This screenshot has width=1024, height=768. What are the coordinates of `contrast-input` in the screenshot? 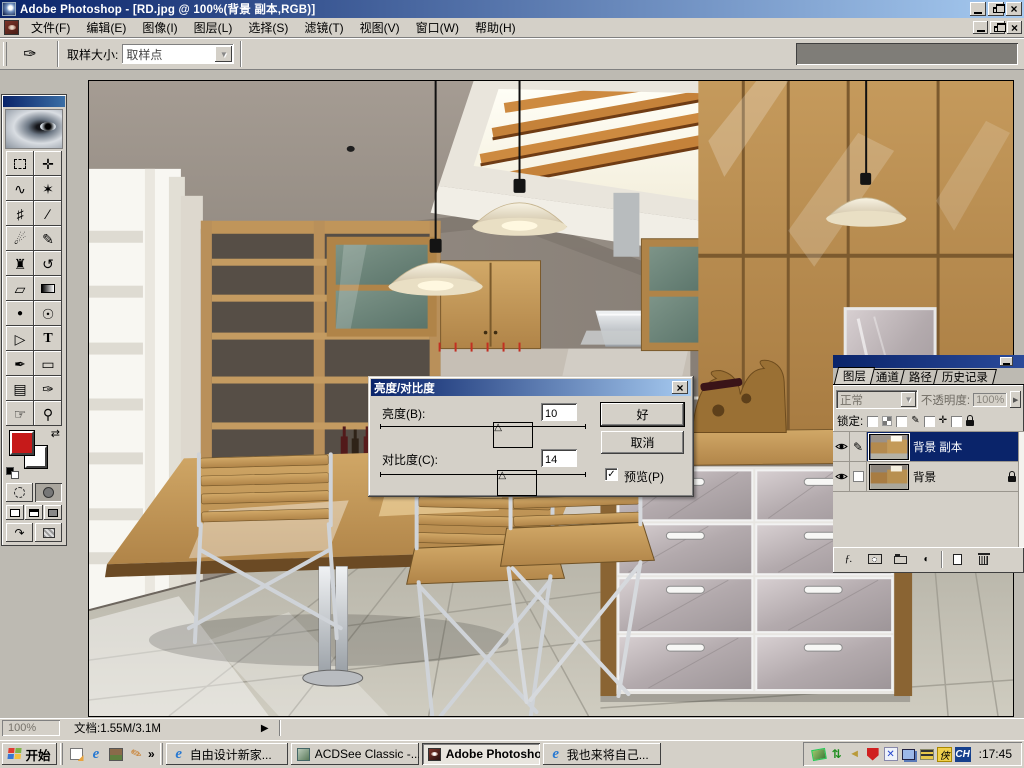 It's located at (559, 458).